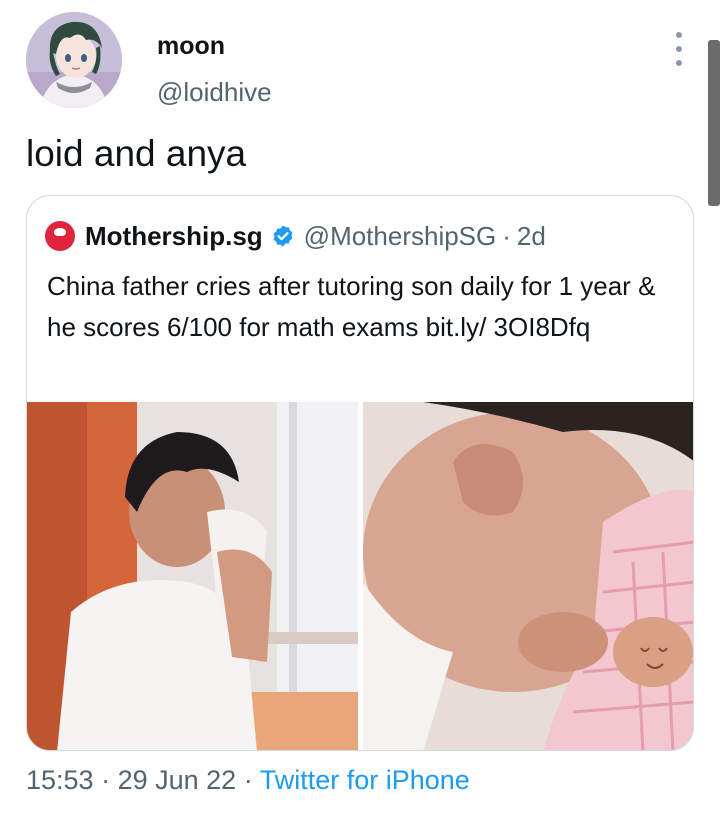  I want to click on quoted-tweet-header: Mothership.sg @MothershipSG · 2d, so click(295, 236).